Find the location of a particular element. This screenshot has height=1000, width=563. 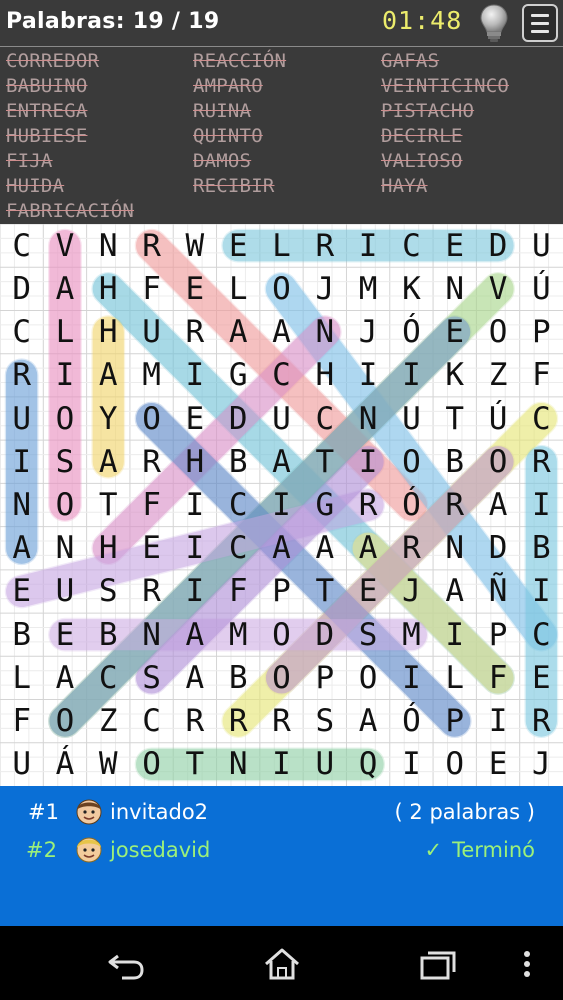

back-icon is located at coordinates (126, 964).